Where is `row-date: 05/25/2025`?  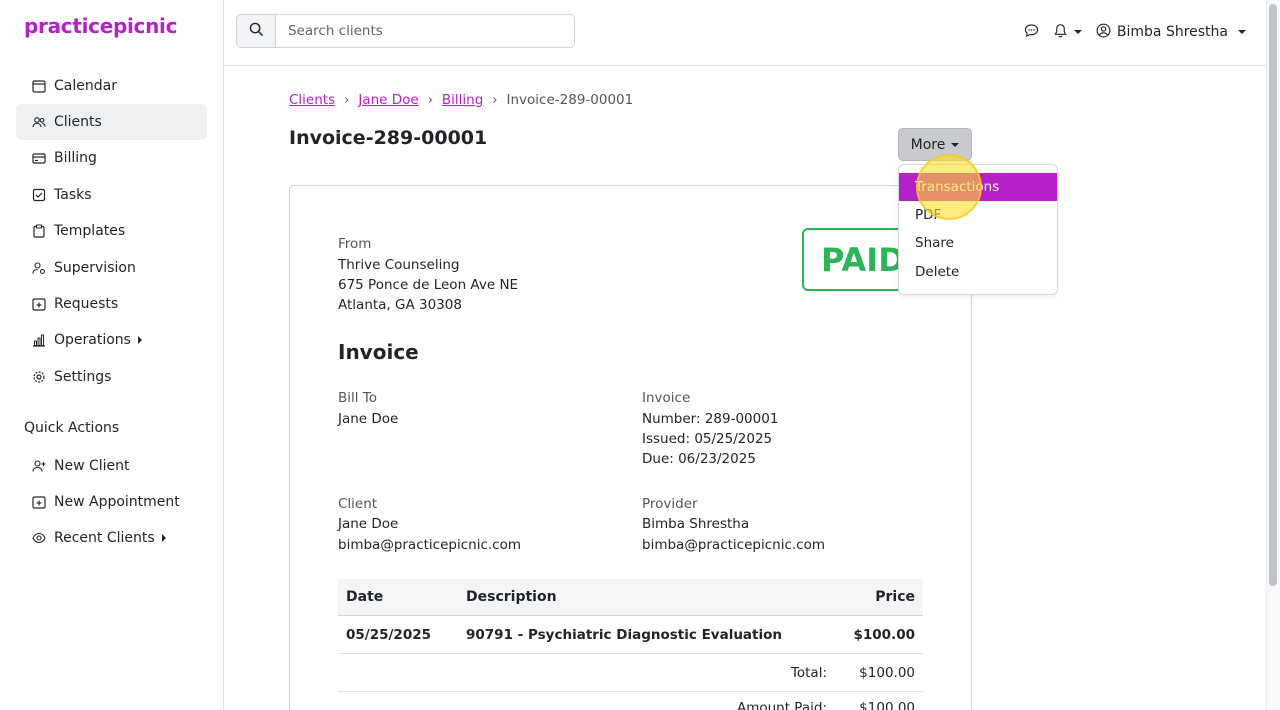 row-date: 05/25/2025 is located at coordinates (389, 635).